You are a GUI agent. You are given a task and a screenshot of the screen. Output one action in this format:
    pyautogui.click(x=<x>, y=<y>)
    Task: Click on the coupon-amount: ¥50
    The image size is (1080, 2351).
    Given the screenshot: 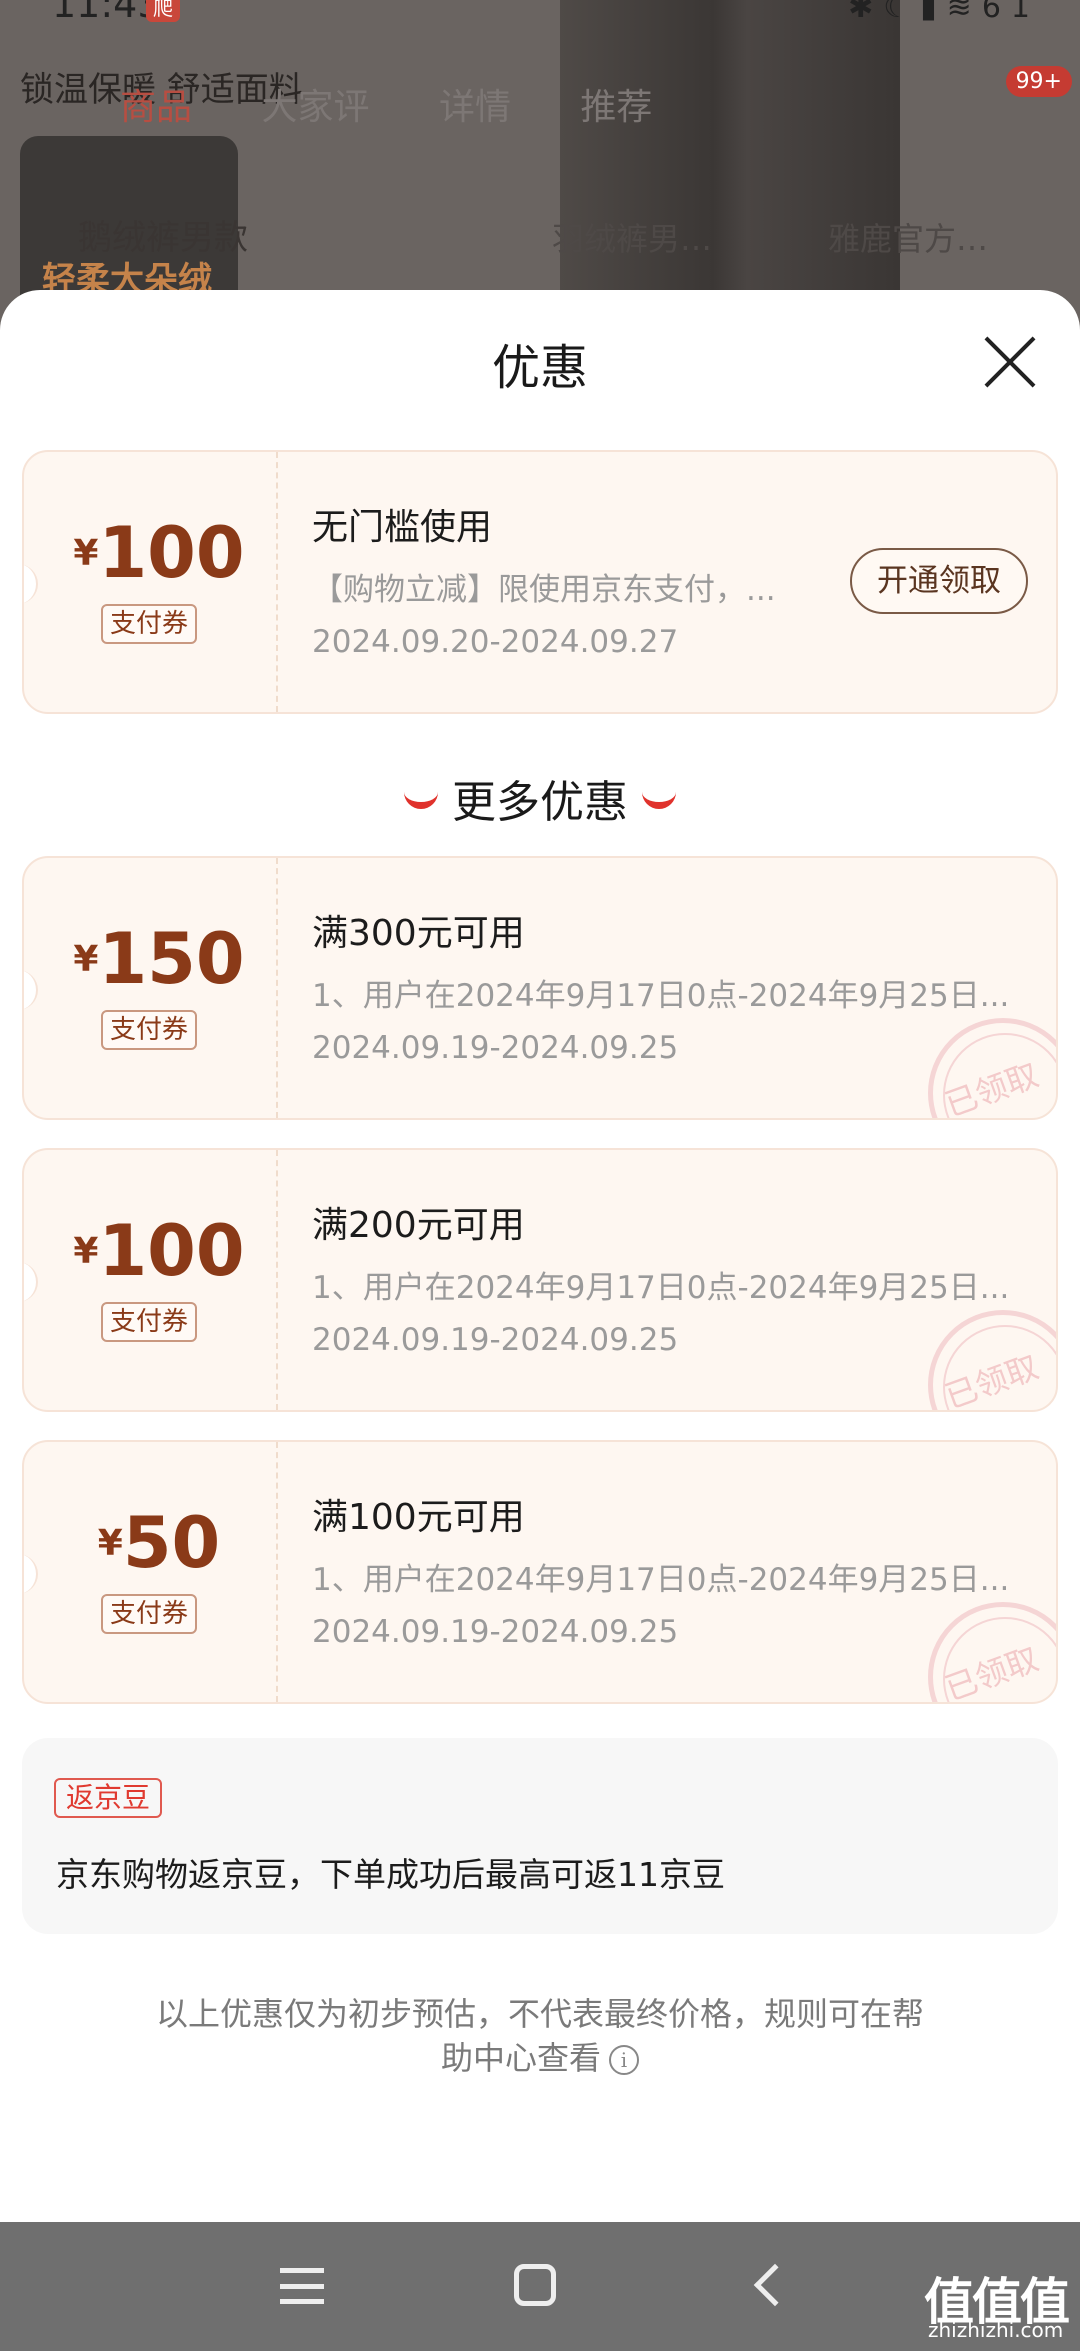 What is the action you would take?
    pyautogui.click(x=159, y=1543)
    